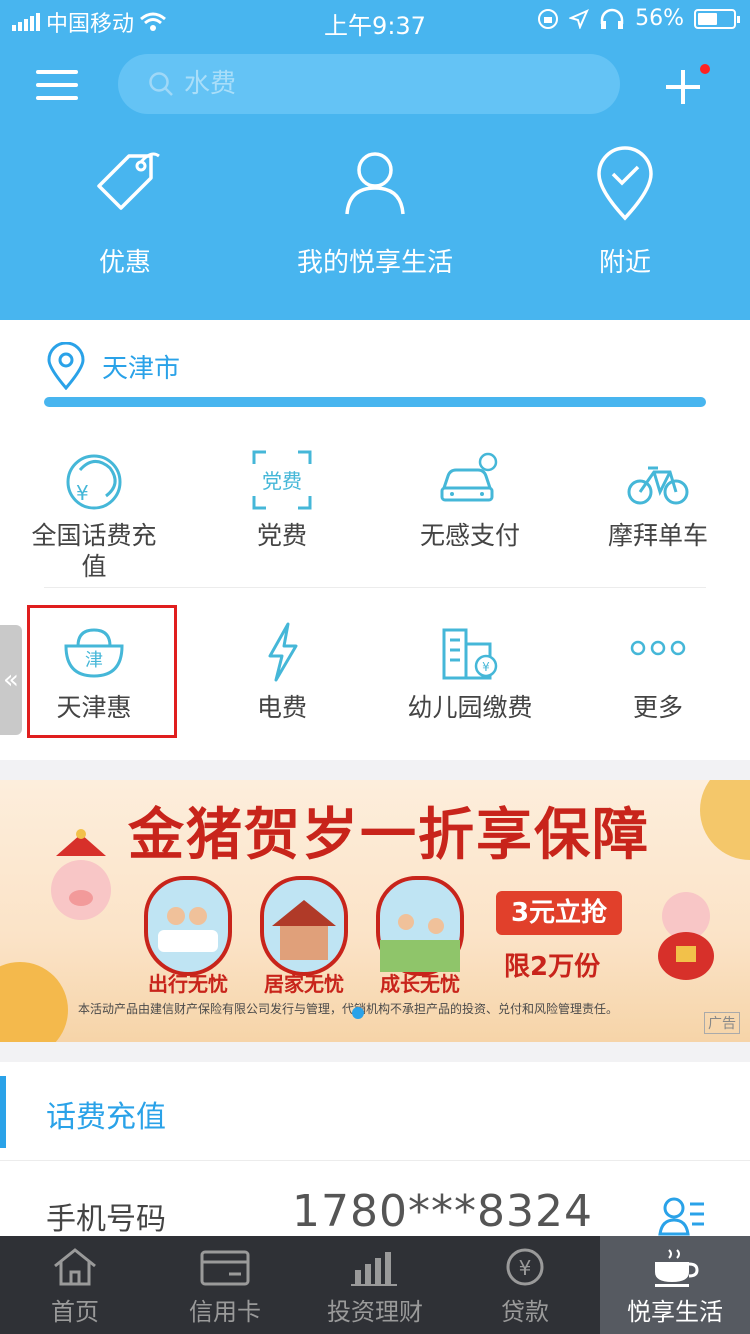  I want to click on service-phone-credit: ¥ 全国话费充 值, so click(94, 515).